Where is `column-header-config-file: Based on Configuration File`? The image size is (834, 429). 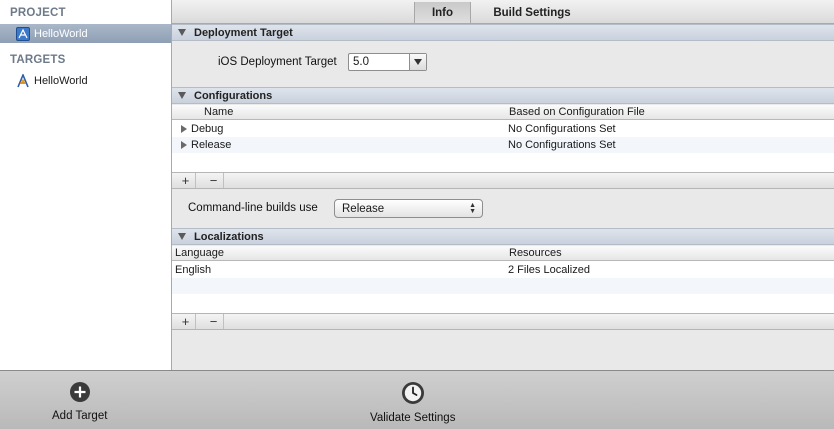 column-header-config-file: Based on Configuration File is located at coordinates (577, 112).